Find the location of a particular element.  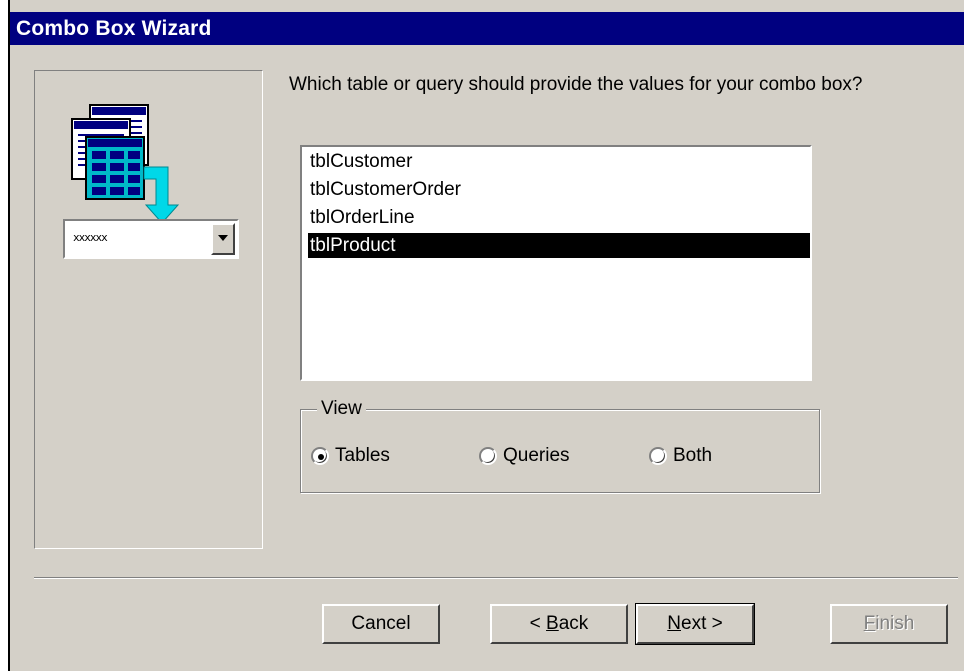

list-item: tblCustomer is located at coordinates (559, 161).